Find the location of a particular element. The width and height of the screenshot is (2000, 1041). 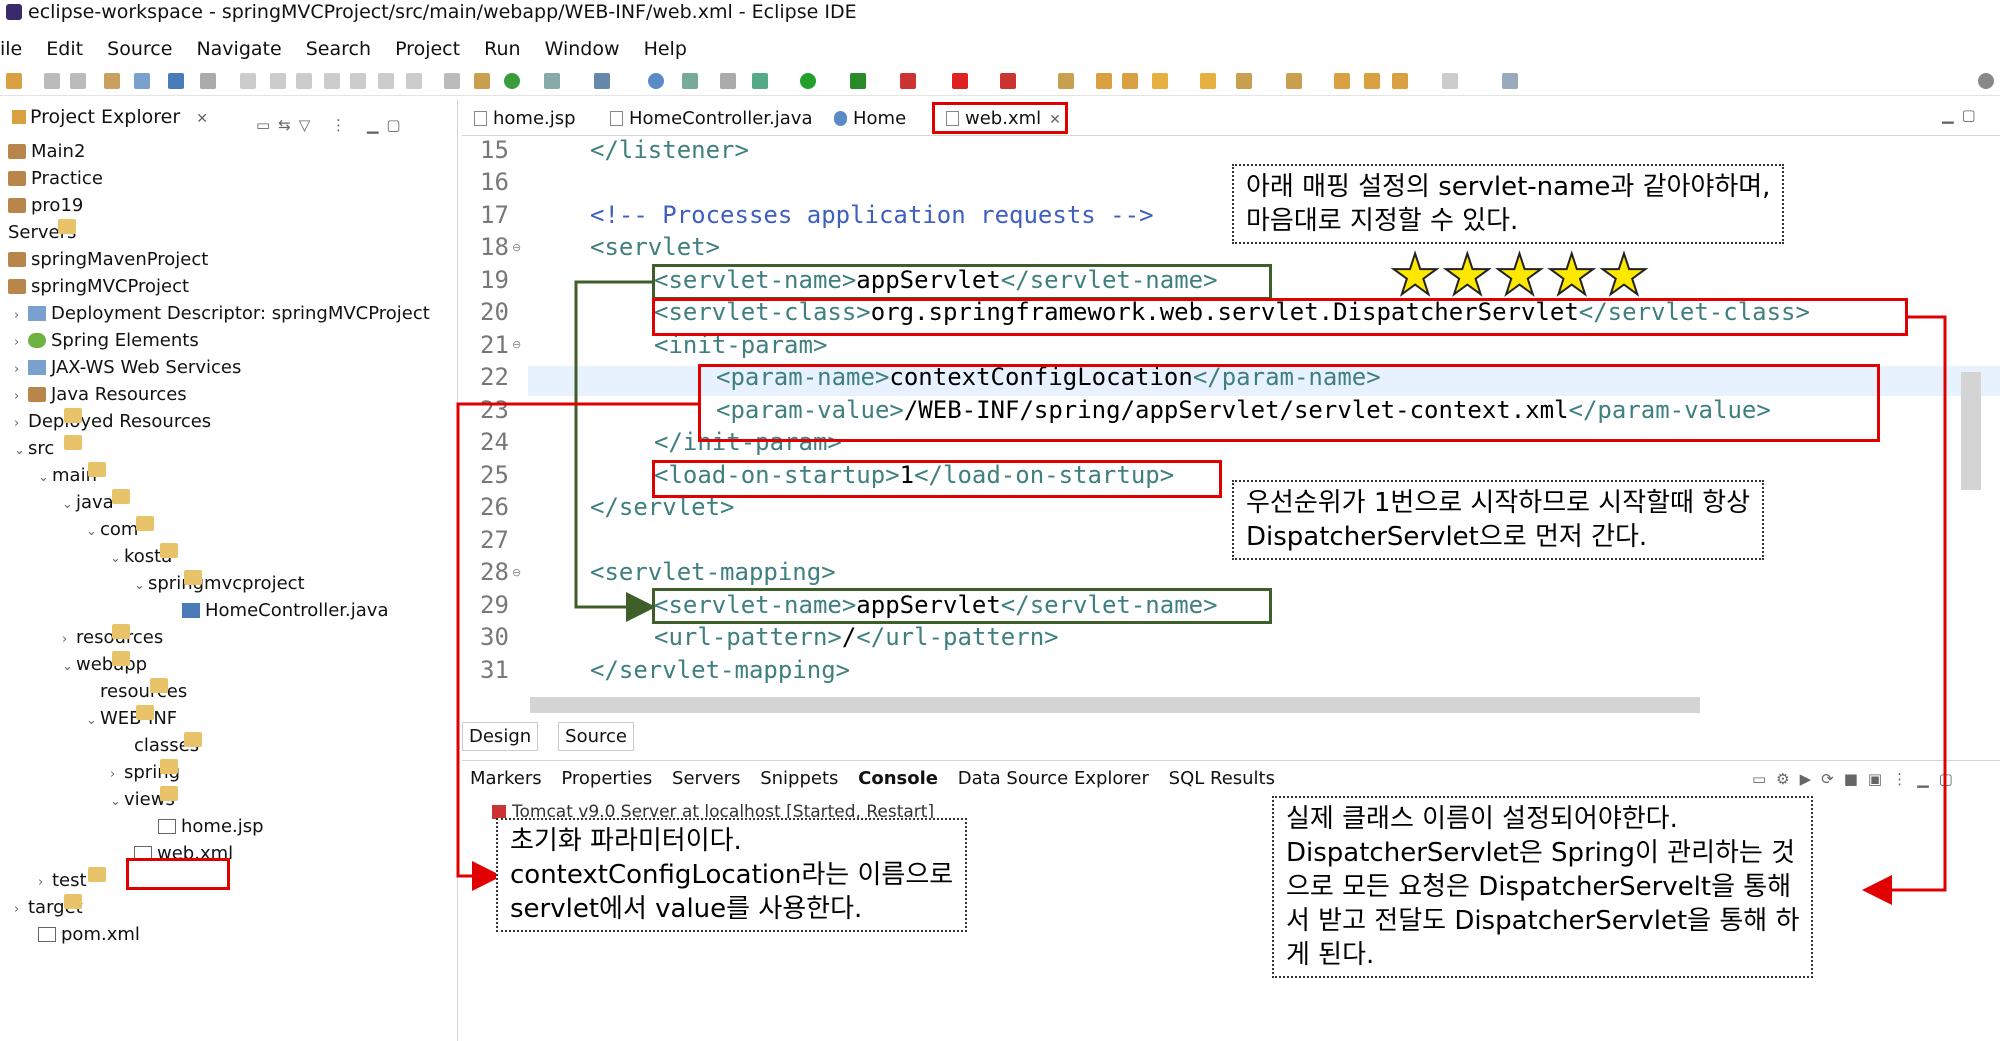

tree-item: › spring is located at coordinates (145, 772).